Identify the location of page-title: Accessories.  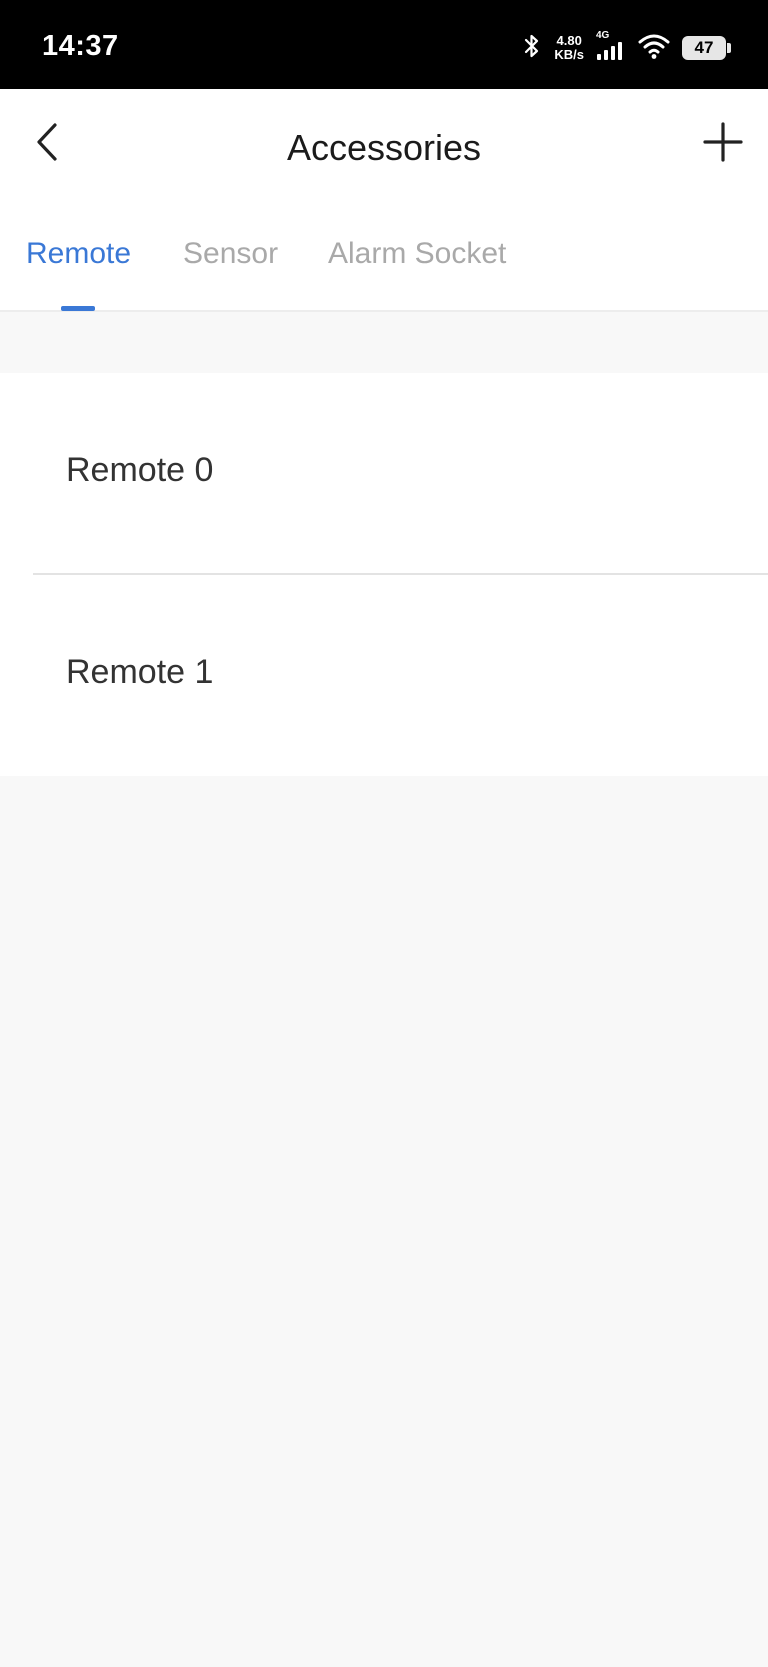
(384, 147).